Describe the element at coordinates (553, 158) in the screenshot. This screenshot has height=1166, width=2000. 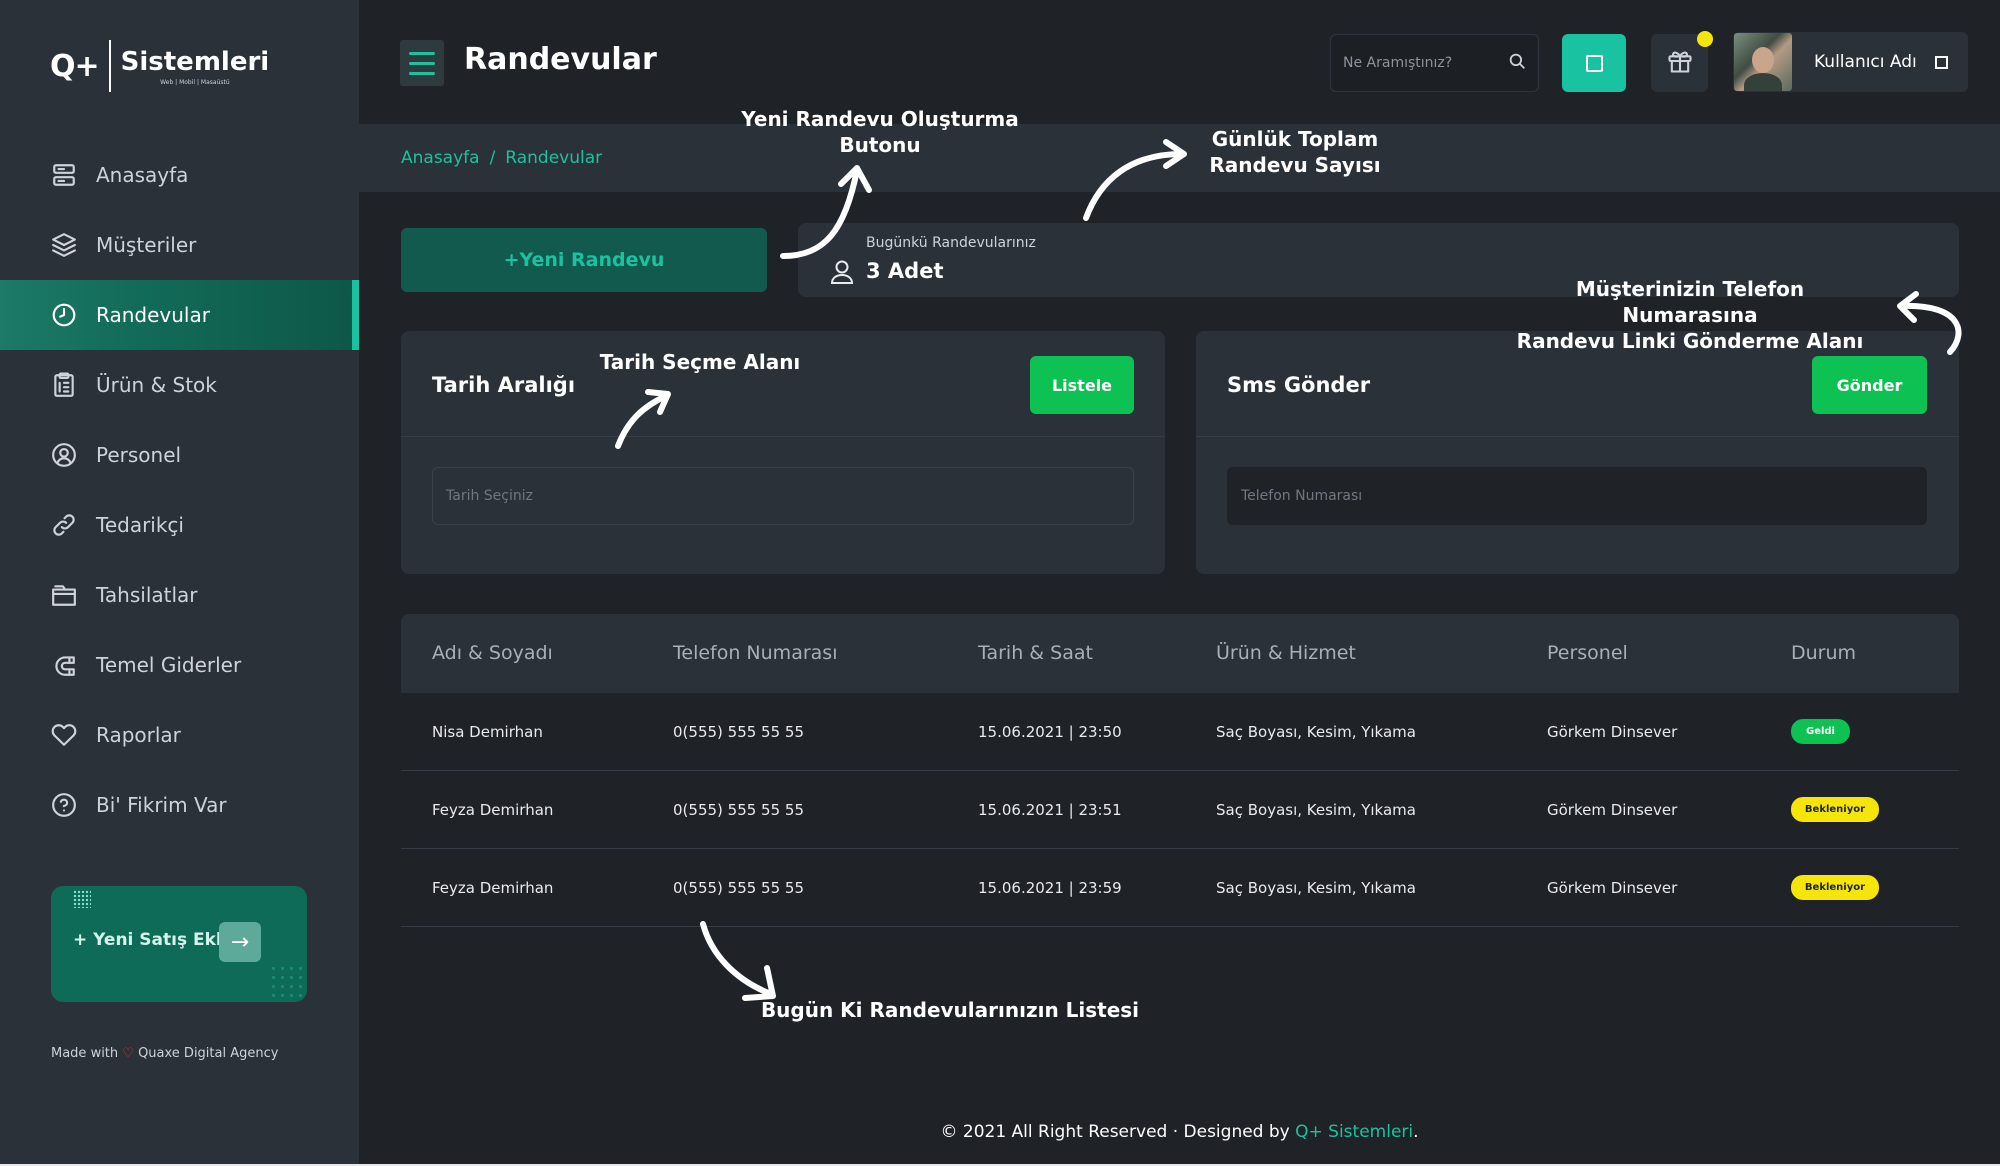
I see `breadcrumb-current: Randevular` at that location.